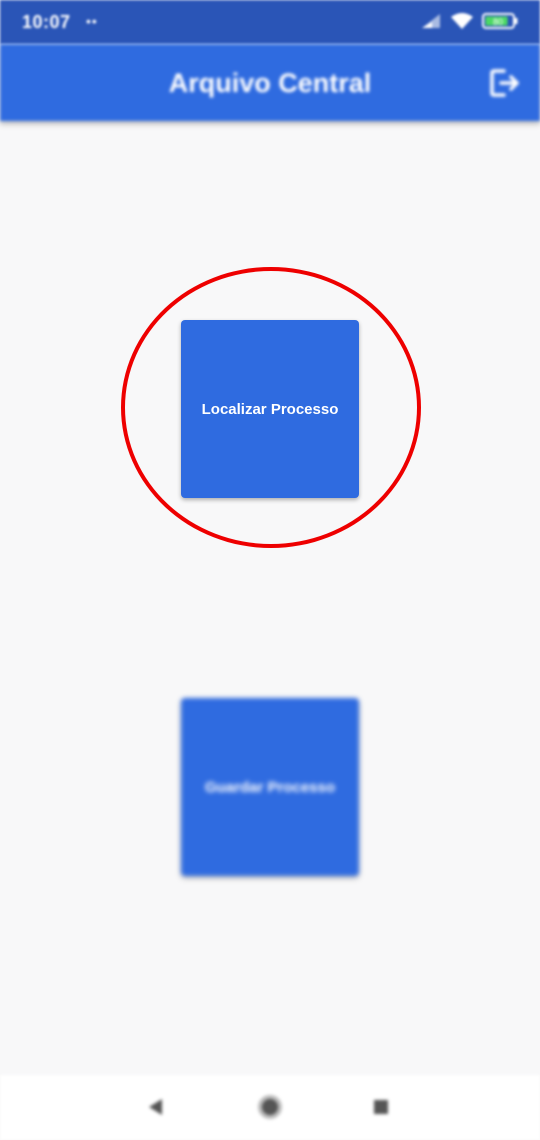 The height and width of the screenshot is (1140, 540). I want to click on battery-level: 80, so click(498, 22).